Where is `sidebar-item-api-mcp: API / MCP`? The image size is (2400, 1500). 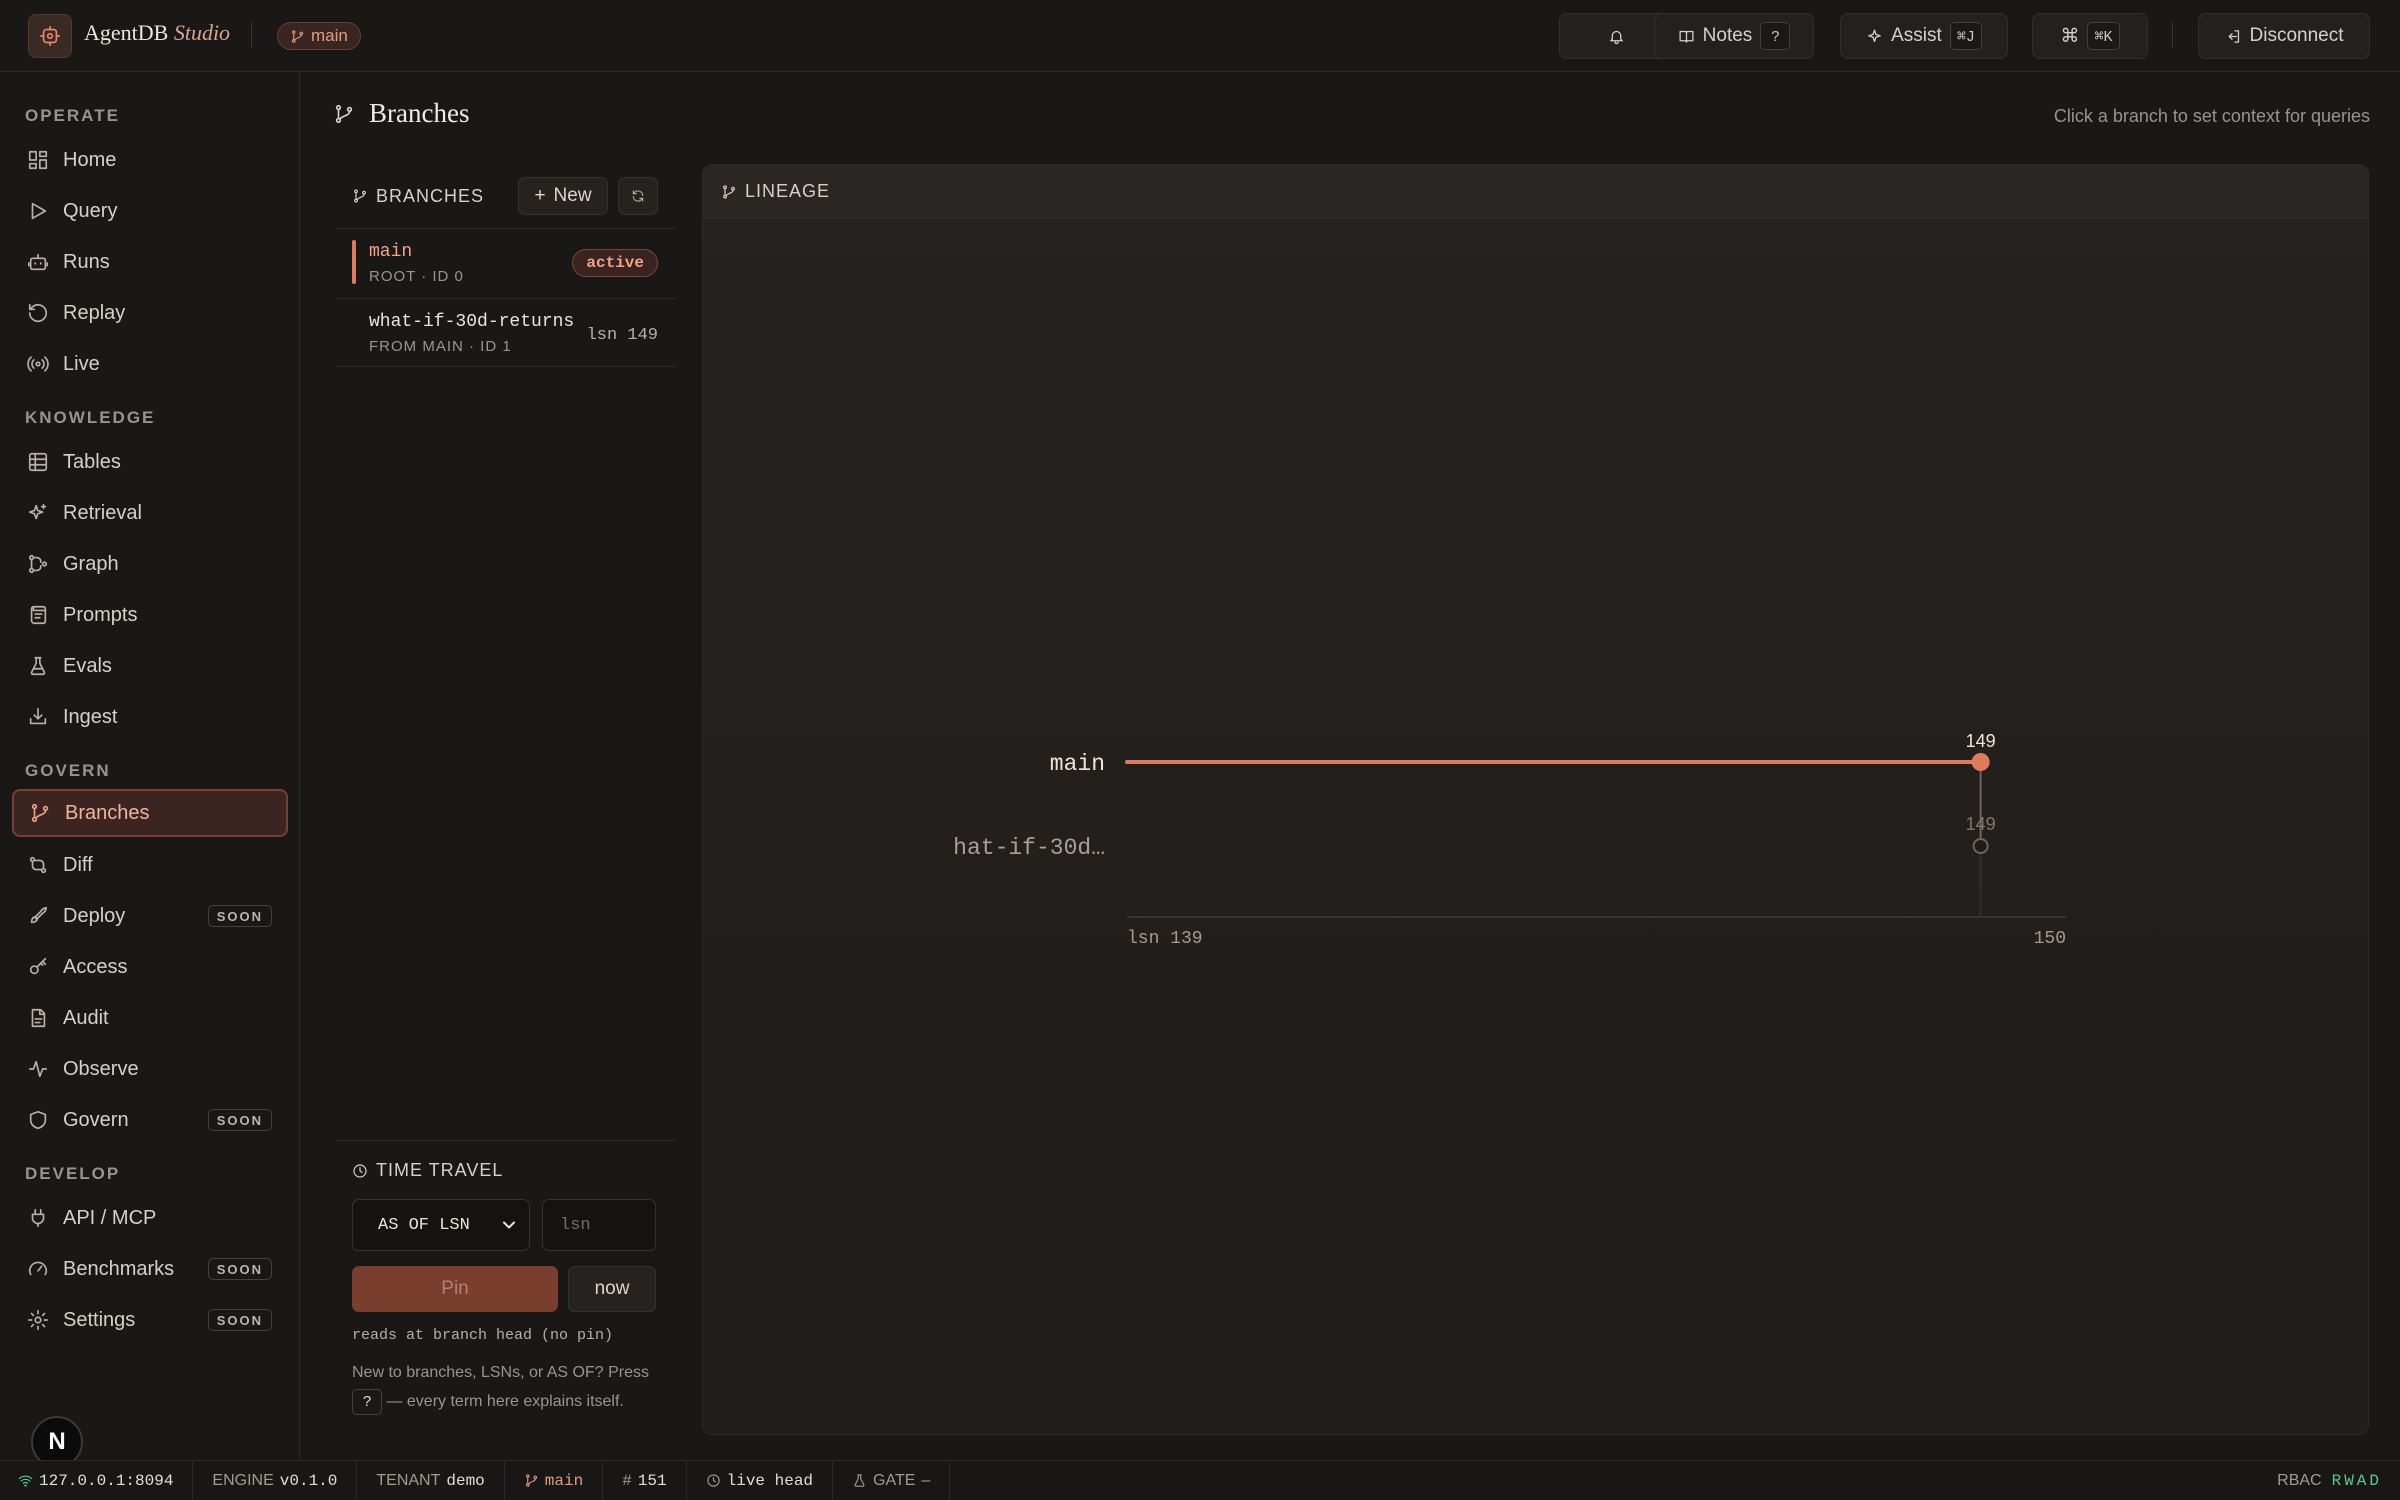
sidebar-item-api-mcp: API / MCP is located at coordinates (150, 1218).